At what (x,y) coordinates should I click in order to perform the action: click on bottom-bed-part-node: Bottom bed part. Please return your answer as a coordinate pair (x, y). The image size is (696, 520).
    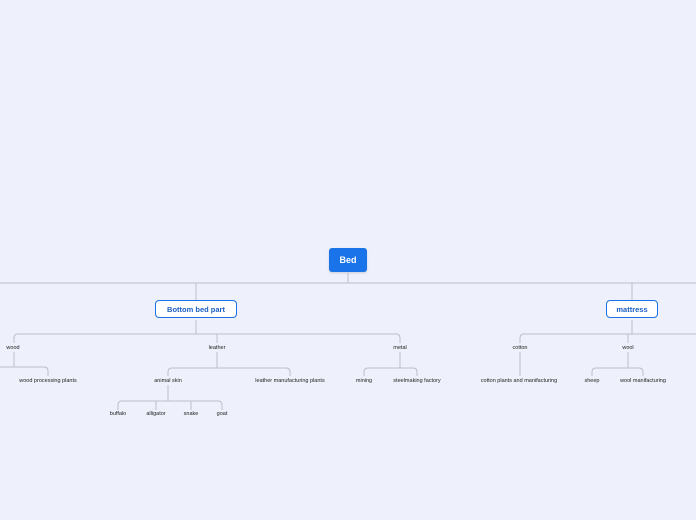
    Looking at the image, I should click on (196, 309).